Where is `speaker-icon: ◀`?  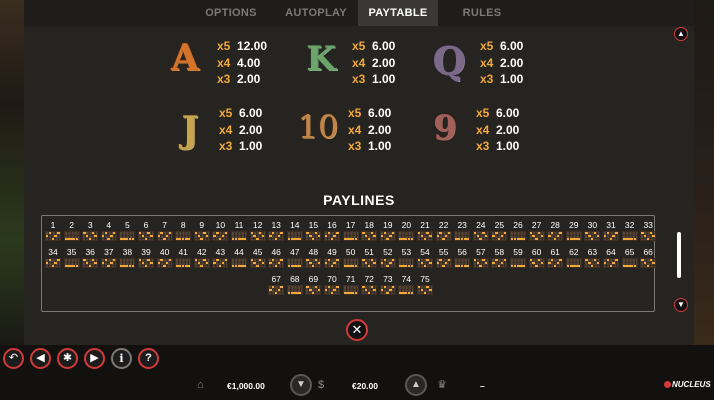
speaker-icon: ◀ is located at coordinates (40, 358).